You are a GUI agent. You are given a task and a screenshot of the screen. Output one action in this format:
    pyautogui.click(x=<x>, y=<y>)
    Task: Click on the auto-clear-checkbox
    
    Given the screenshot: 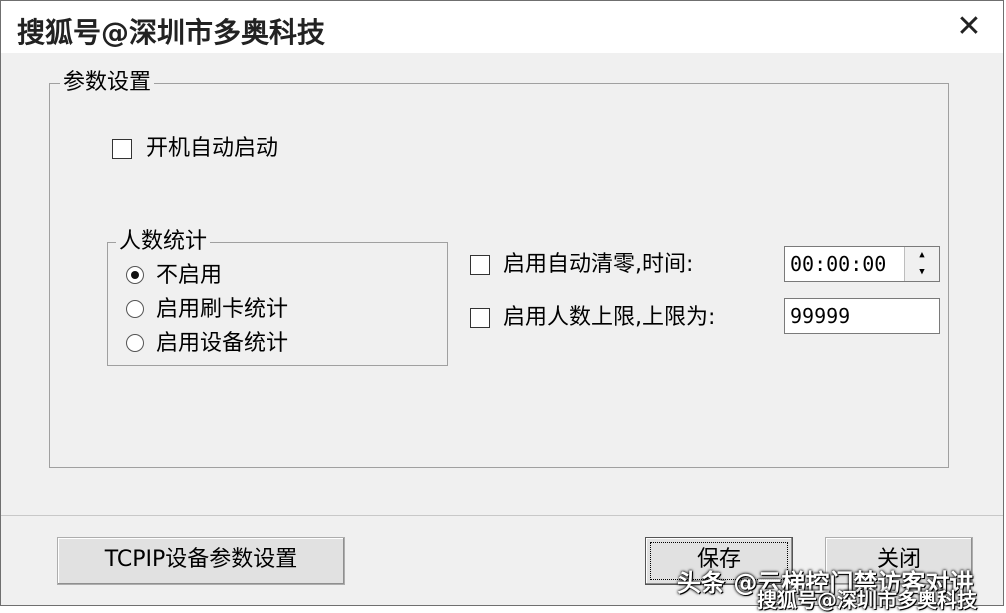 What is the action you would take?
    pyautogui.click(x=480, y=265)
    